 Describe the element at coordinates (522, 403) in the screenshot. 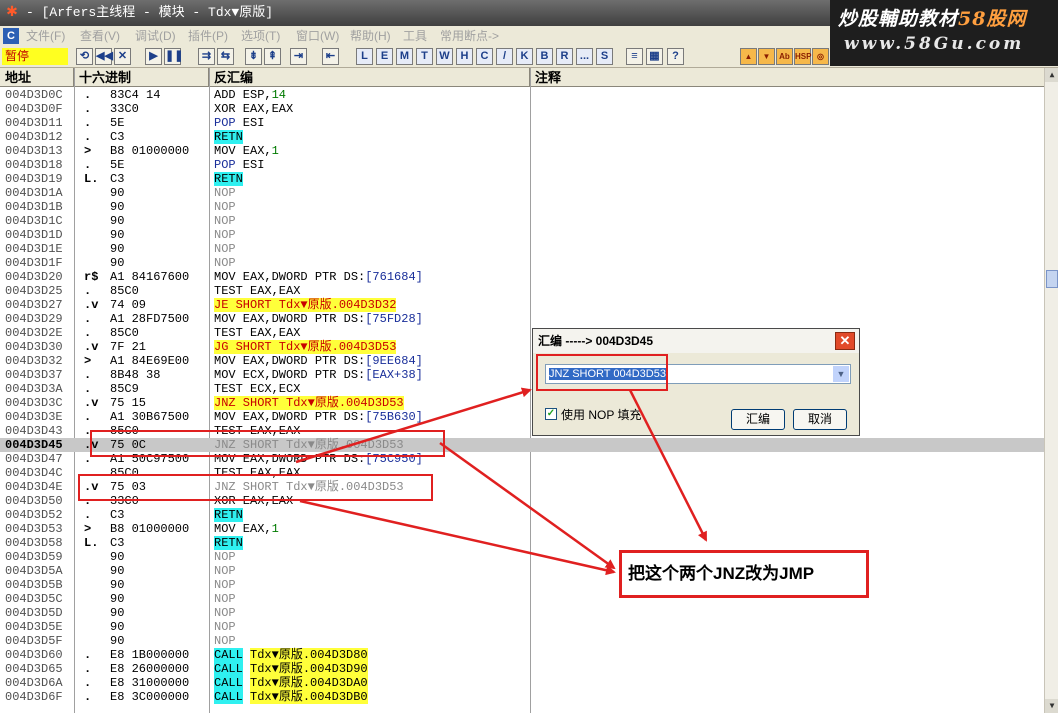

I see `table-row: 004D3D3C .v 75 15 JNZ SHORT Tdx▼原版.004D3D53` at that location.